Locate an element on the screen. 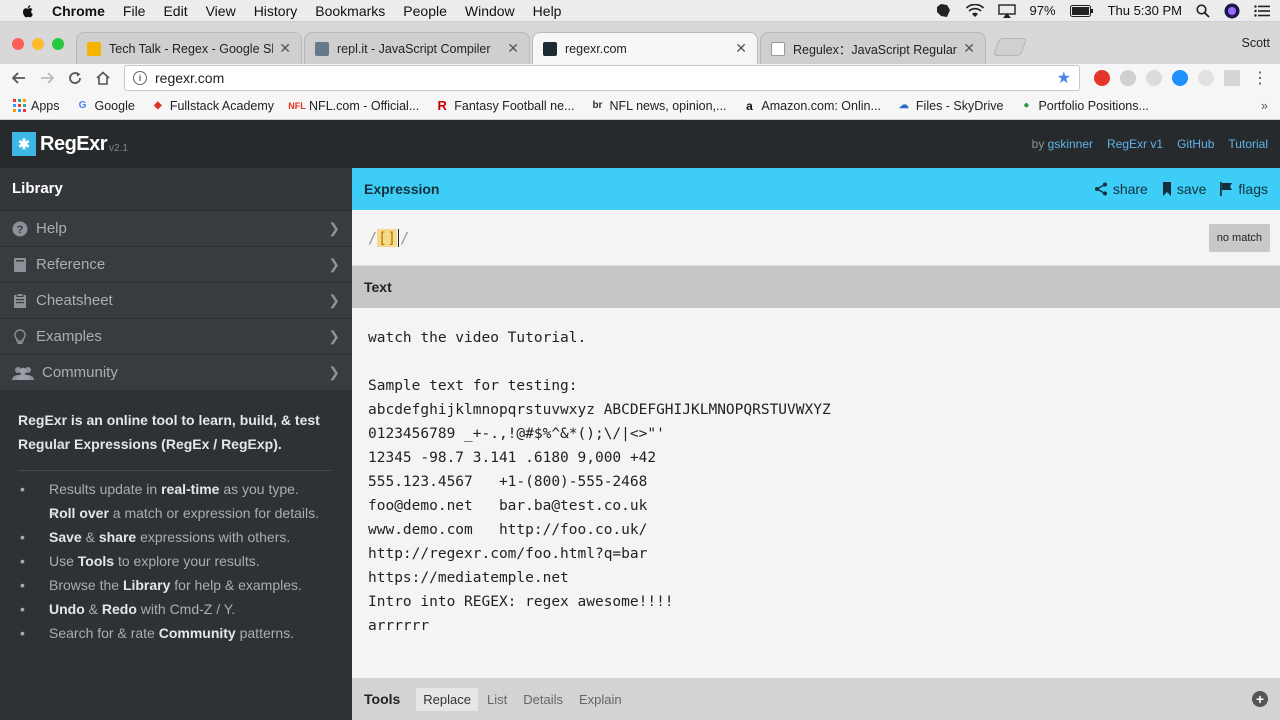 The height and width of the screenshot is (720, 1280). reload-button is located at coordinates (75, 78).